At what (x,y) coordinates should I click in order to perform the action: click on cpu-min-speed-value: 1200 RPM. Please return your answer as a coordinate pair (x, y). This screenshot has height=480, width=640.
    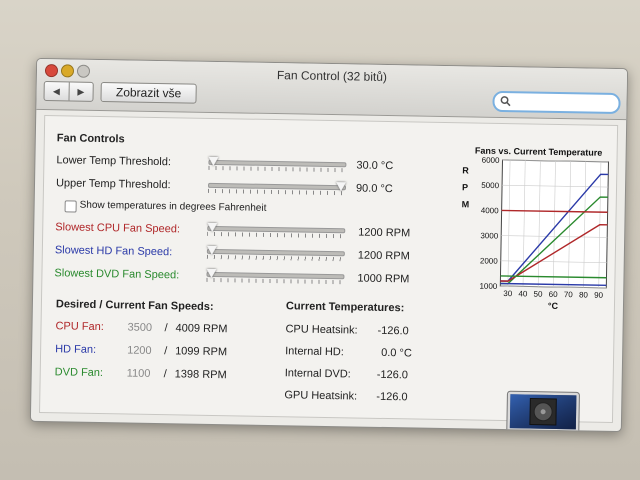
    Looking at the image, I should click on (384, 233).